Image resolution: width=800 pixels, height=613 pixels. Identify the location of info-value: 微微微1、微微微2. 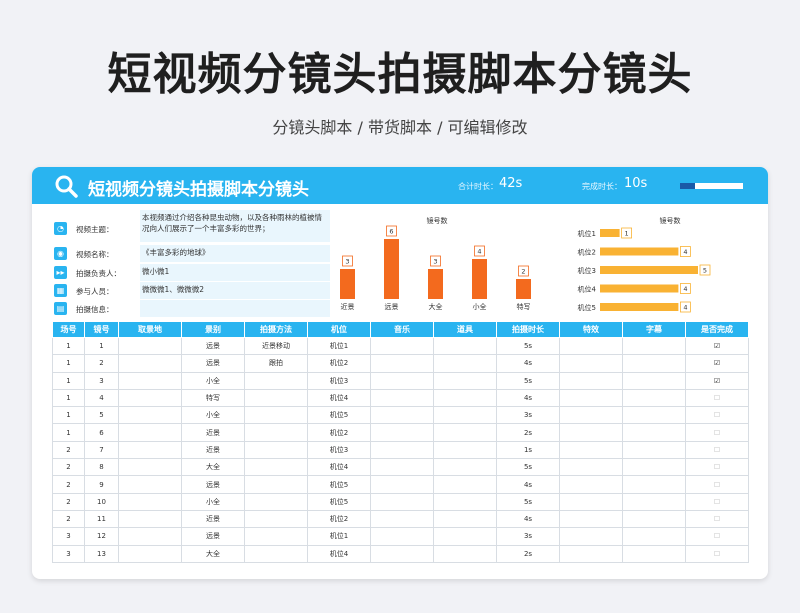
(235, 290).